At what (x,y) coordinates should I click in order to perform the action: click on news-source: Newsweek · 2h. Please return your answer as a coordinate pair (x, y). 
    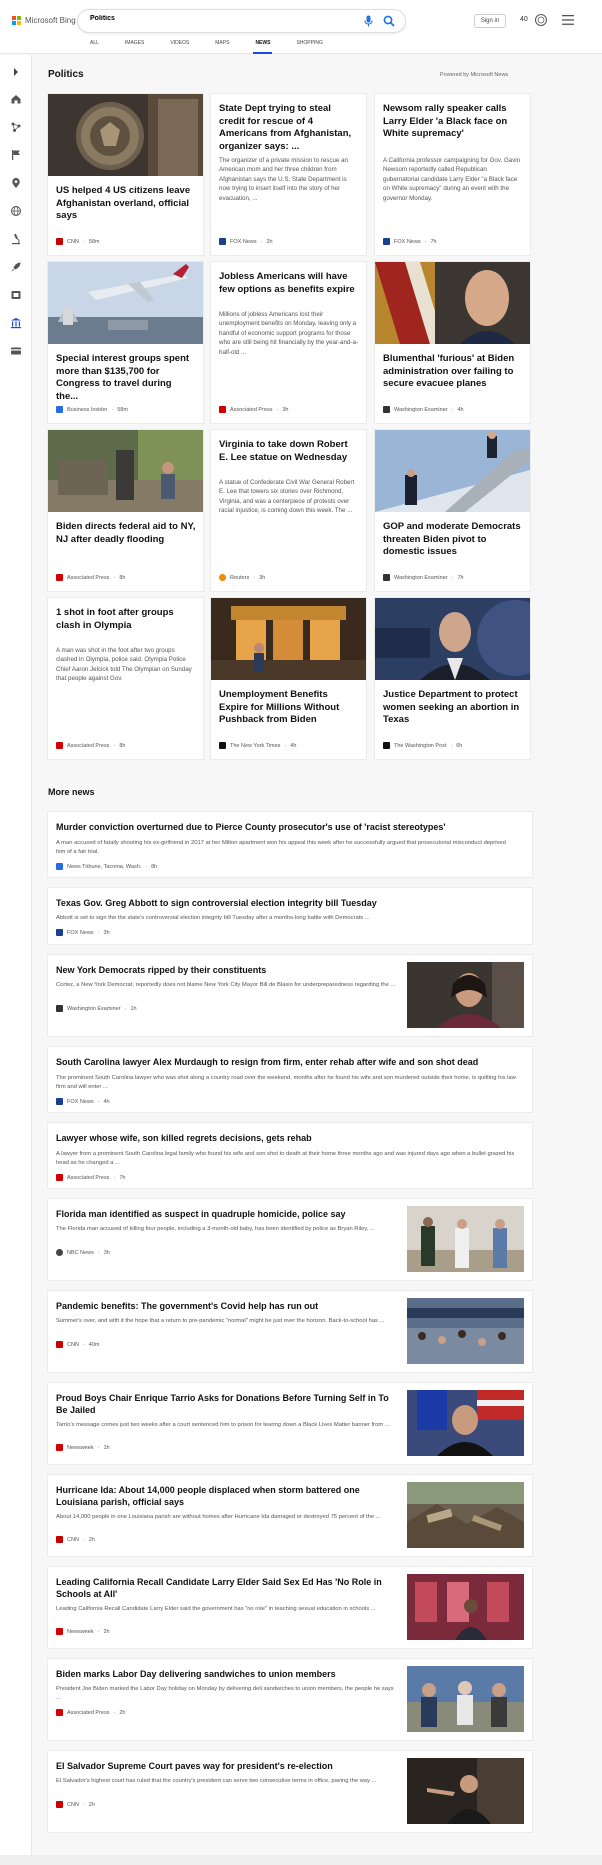
    Looking at the image, I should click on (83, 1631).